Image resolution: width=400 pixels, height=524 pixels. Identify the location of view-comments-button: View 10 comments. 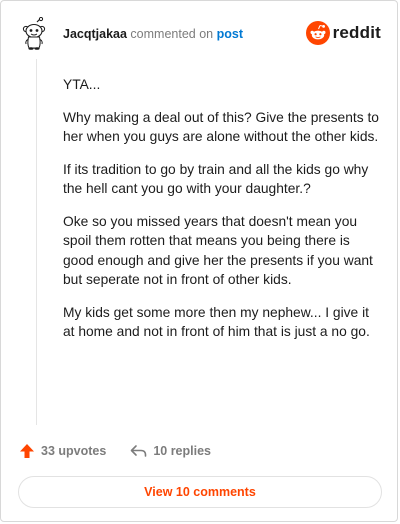
(200, 492).